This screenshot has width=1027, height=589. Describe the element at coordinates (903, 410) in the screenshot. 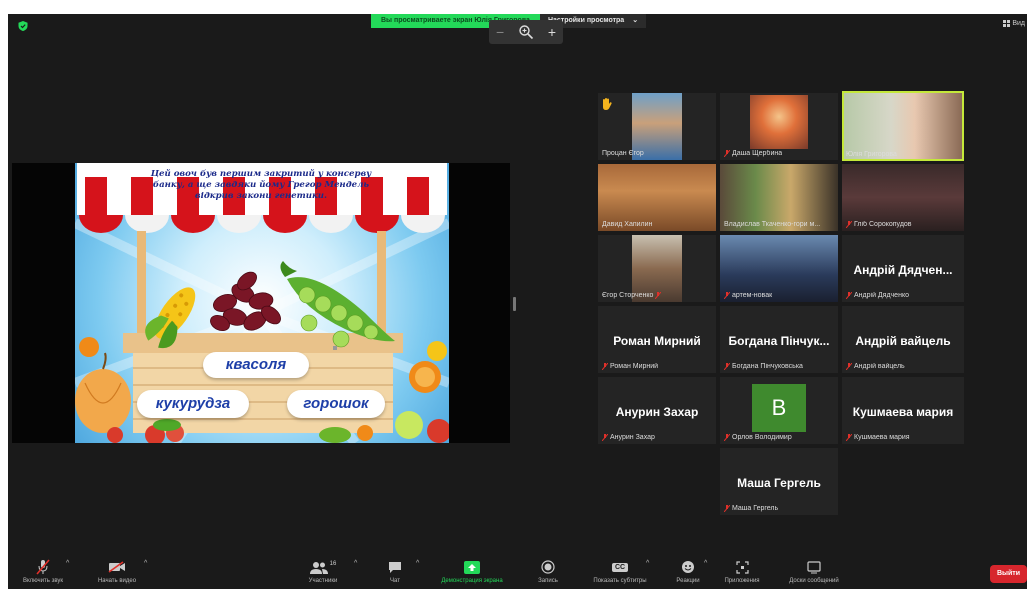

I see `participant-tile: Кушмаева мария Кушмаева мария` at that location.